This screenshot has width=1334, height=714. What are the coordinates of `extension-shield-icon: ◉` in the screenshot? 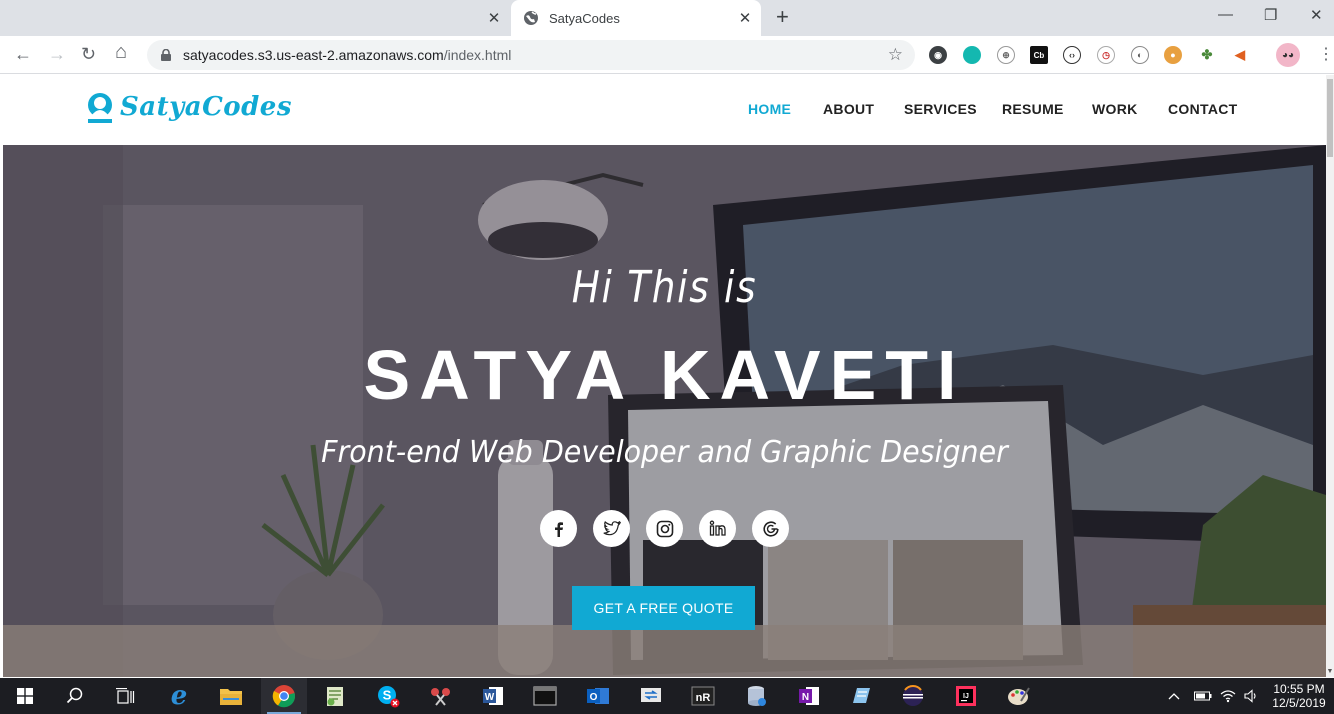 It's located at (938, 55).